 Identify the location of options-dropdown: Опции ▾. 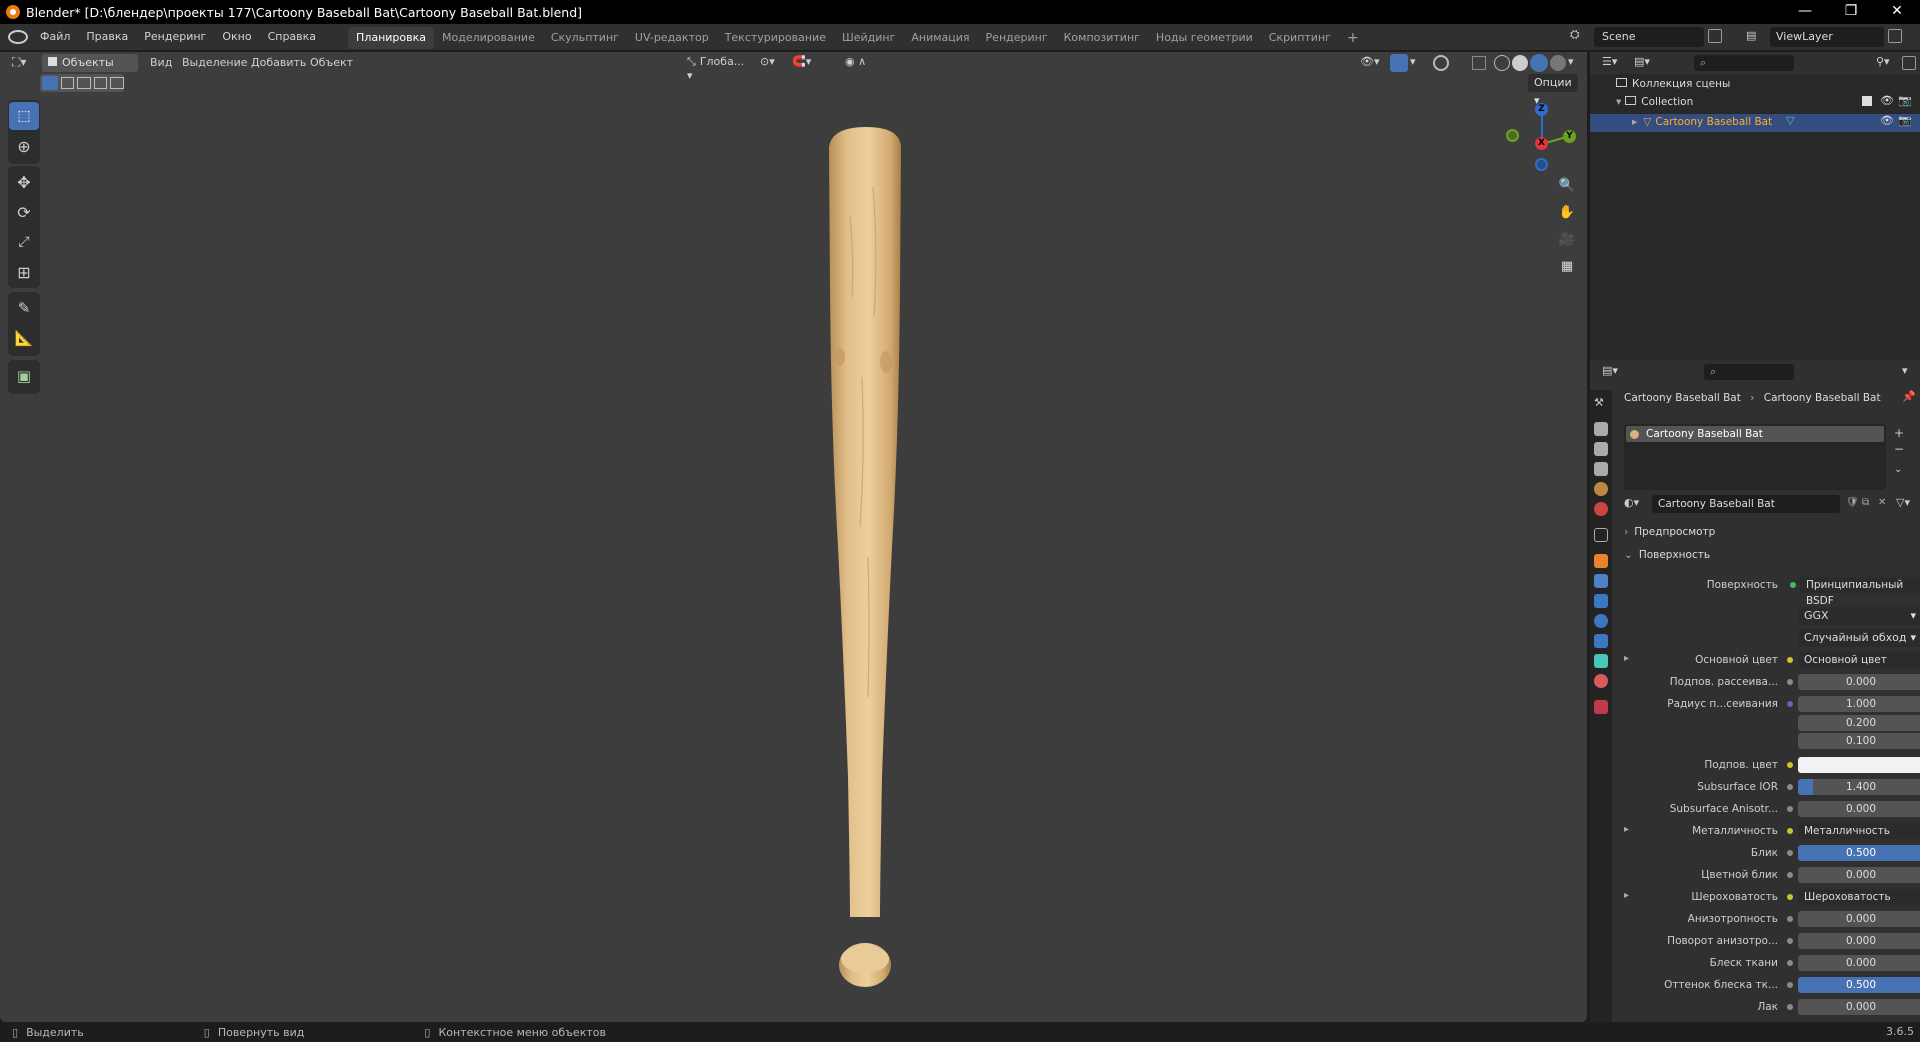
(1553, 90).